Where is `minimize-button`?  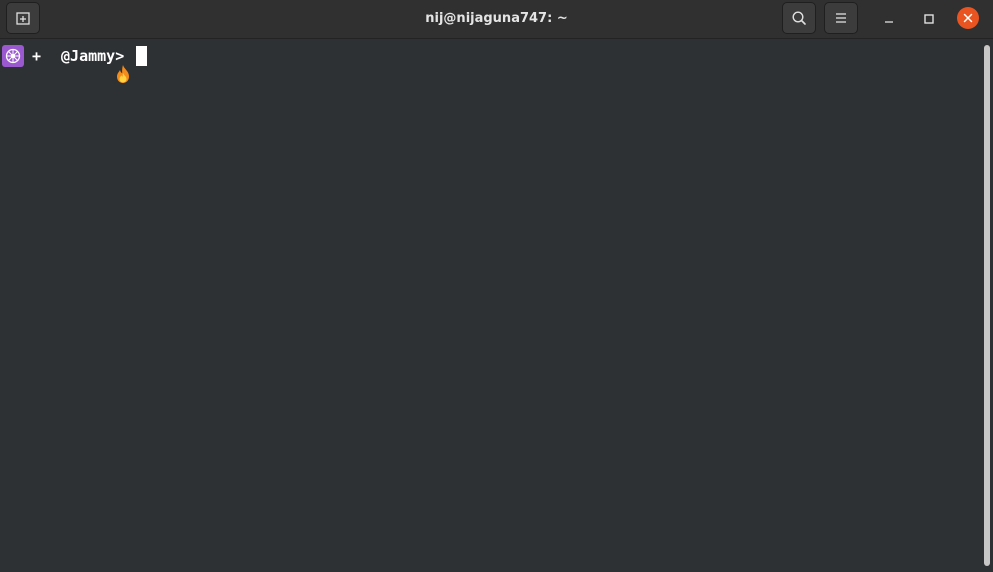
minimize-button is located at coordinates (889, 19).